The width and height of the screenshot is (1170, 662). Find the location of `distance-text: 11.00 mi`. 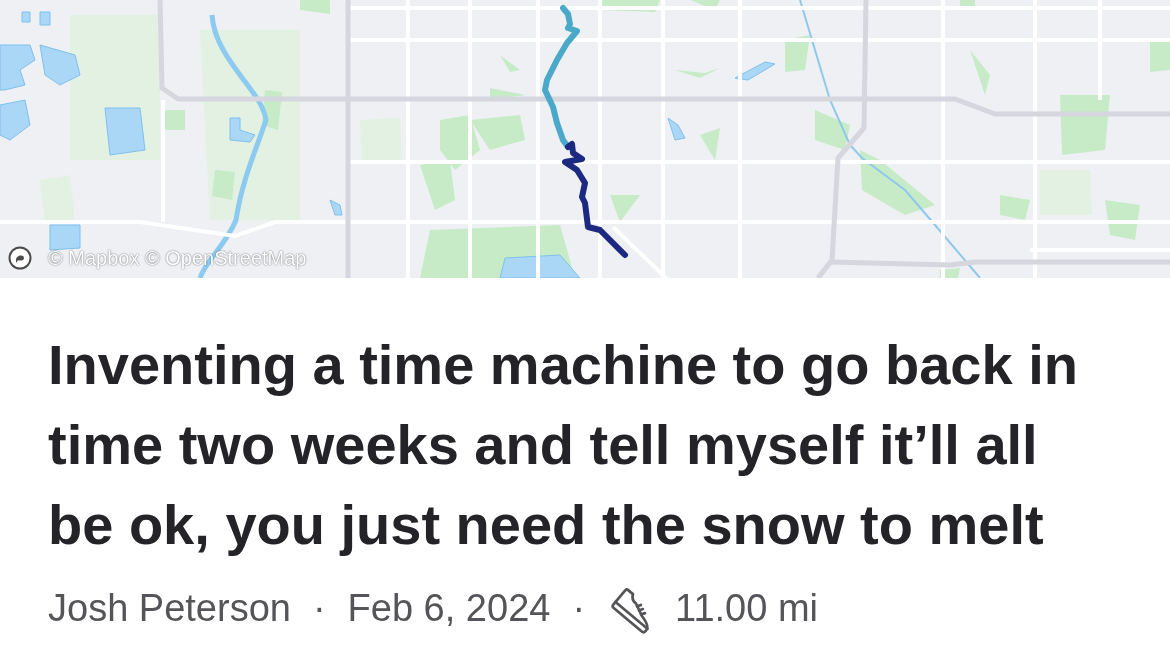

distance-text: 11.00 mi is located at coordinates (746, 608).